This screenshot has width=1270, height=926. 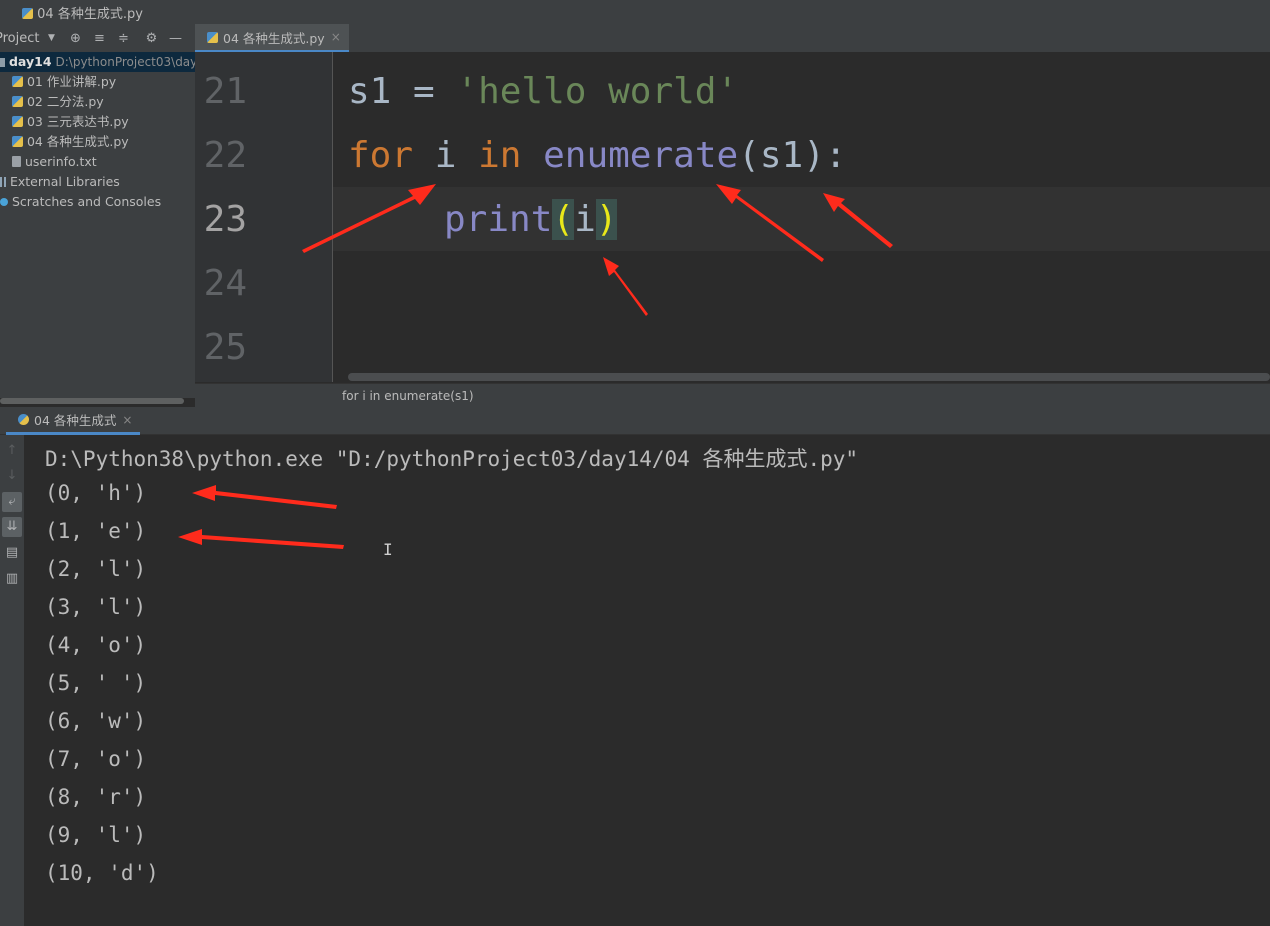 What do you see at coordinates (2, 62) in the screenshot?
I see `folder-icon` at bounding box center [2, 62].